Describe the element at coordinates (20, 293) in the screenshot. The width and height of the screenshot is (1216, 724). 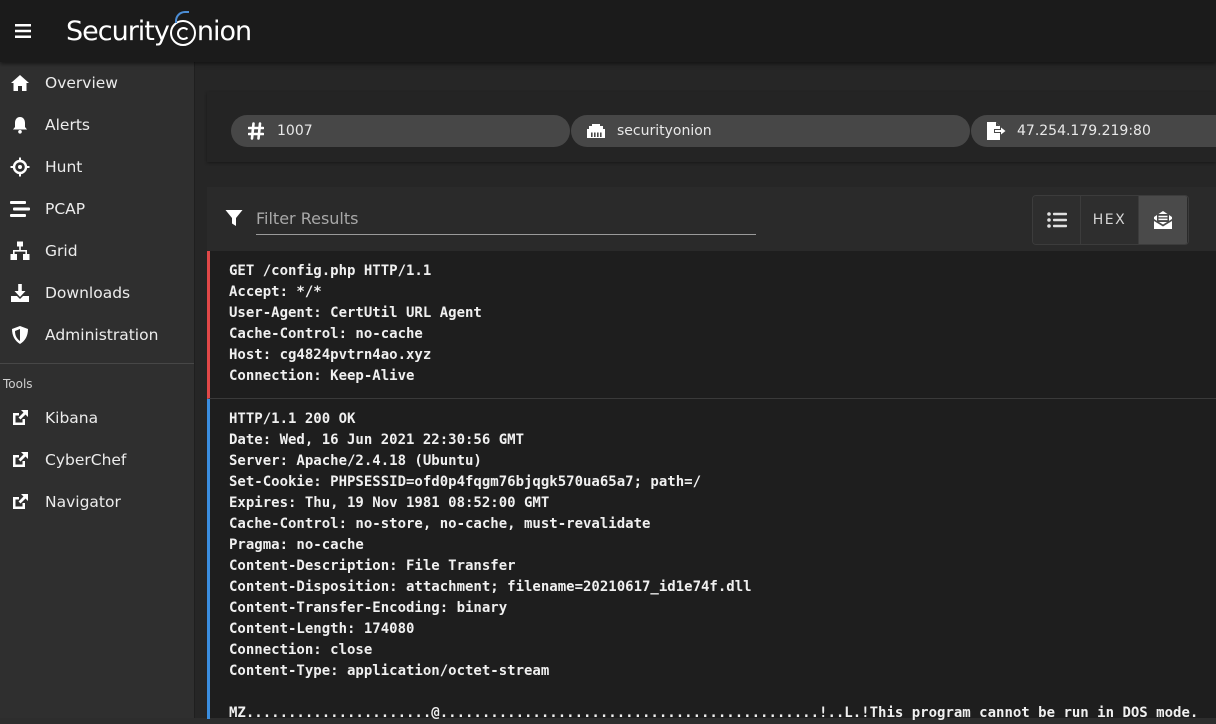
I see `download-icon` at that location.